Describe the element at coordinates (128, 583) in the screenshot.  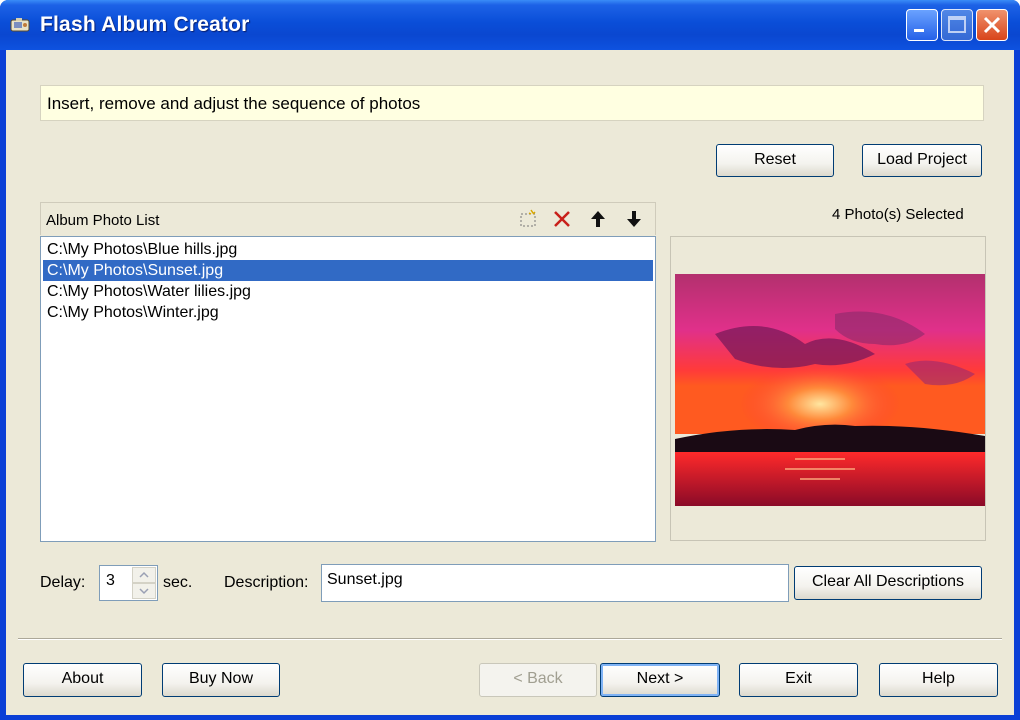
I see `delay-stepper: 3` at that location.